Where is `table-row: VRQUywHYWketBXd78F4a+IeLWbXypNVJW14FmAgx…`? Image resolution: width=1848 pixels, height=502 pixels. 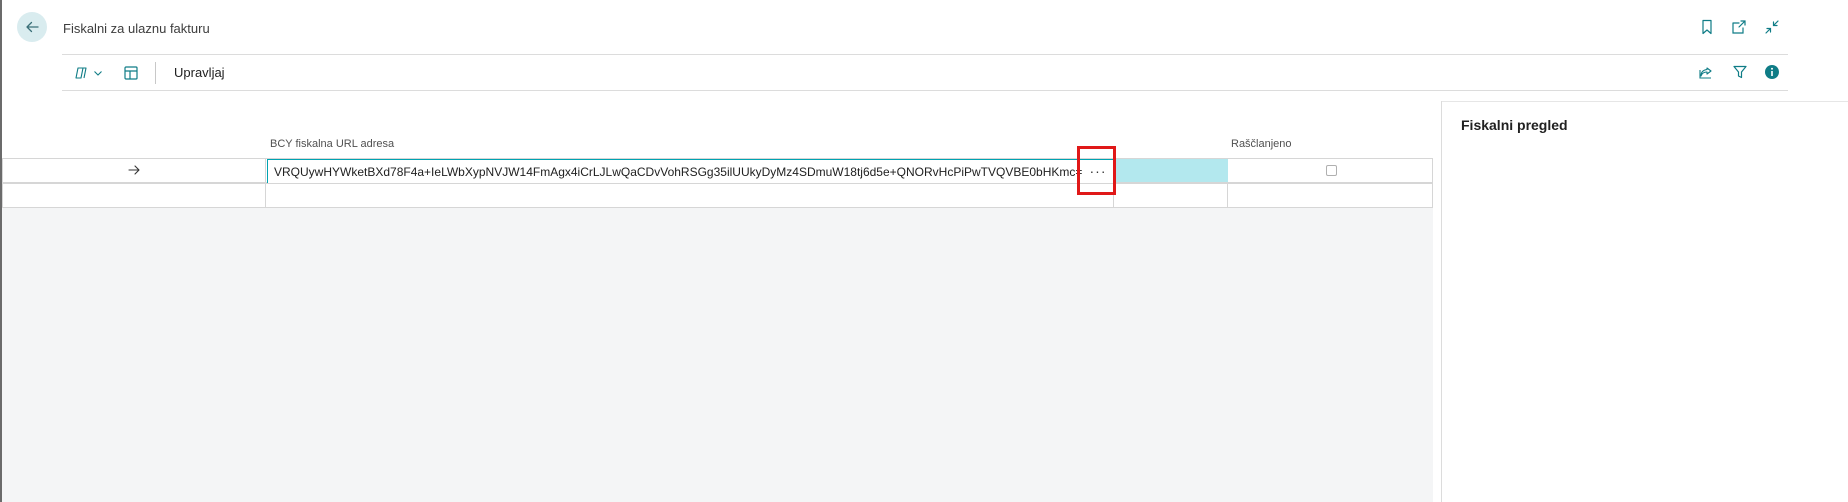
table-row: VRQUywHYWketBXd78F4a+IeLWbXypNVJW14FmAgx… is located at coordinates (717, 171).